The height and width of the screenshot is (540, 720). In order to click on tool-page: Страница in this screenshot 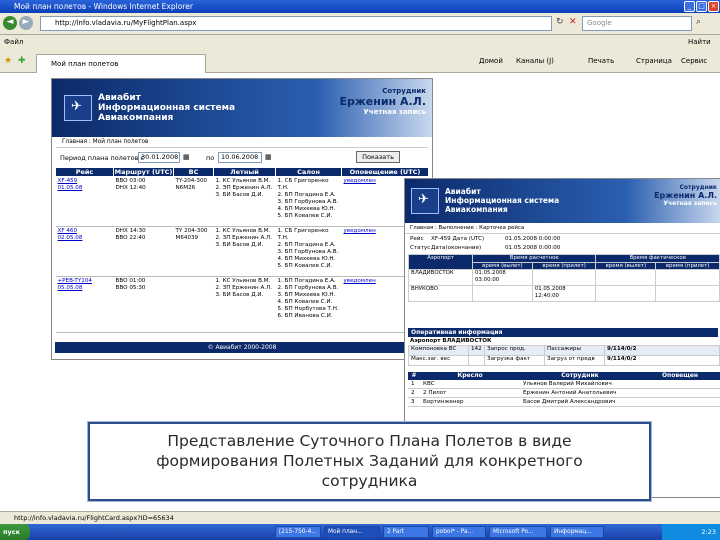, I will do `click(654, 61)`.